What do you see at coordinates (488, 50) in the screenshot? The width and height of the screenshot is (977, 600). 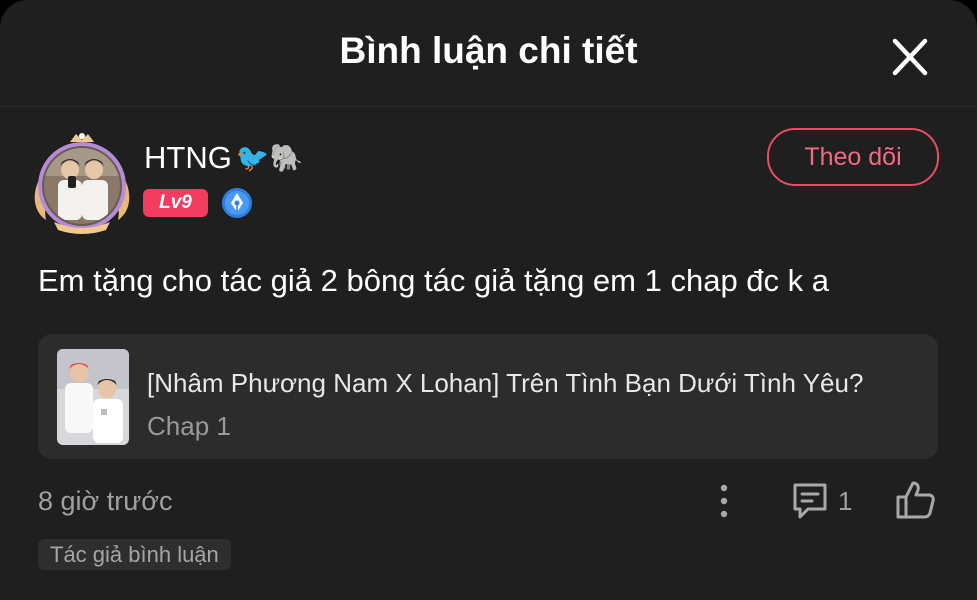 I see `page-title: Bình luận chi tiết` at bounding box center [488, 50].